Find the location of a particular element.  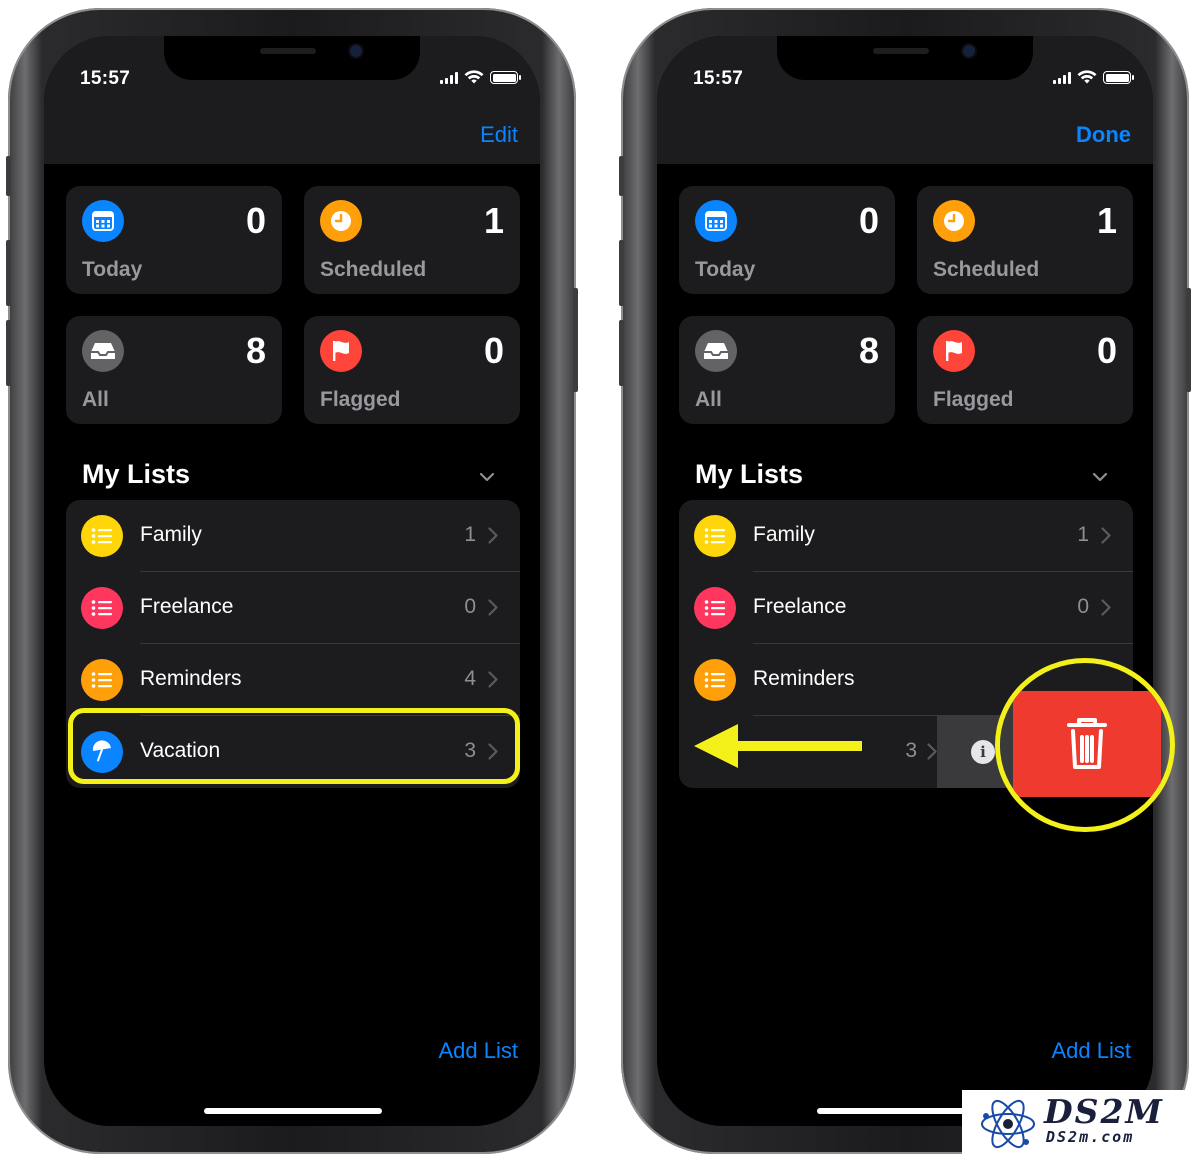

edit-button: Edit is located at coordinates (499, 135).